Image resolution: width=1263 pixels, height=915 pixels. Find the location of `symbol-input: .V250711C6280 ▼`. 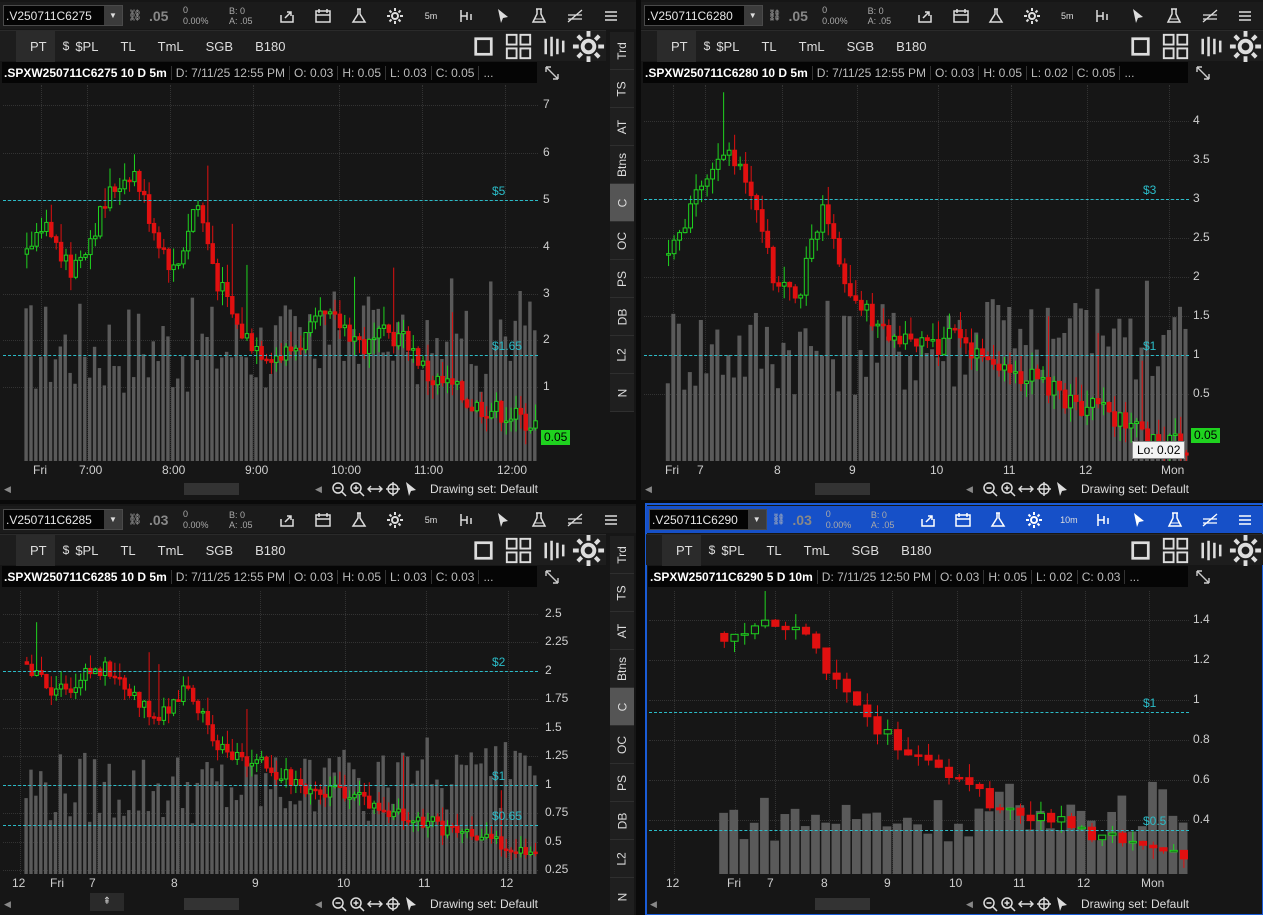

symbol-input: .V250711C6280 ▼ is located at coordinates (703, 15).